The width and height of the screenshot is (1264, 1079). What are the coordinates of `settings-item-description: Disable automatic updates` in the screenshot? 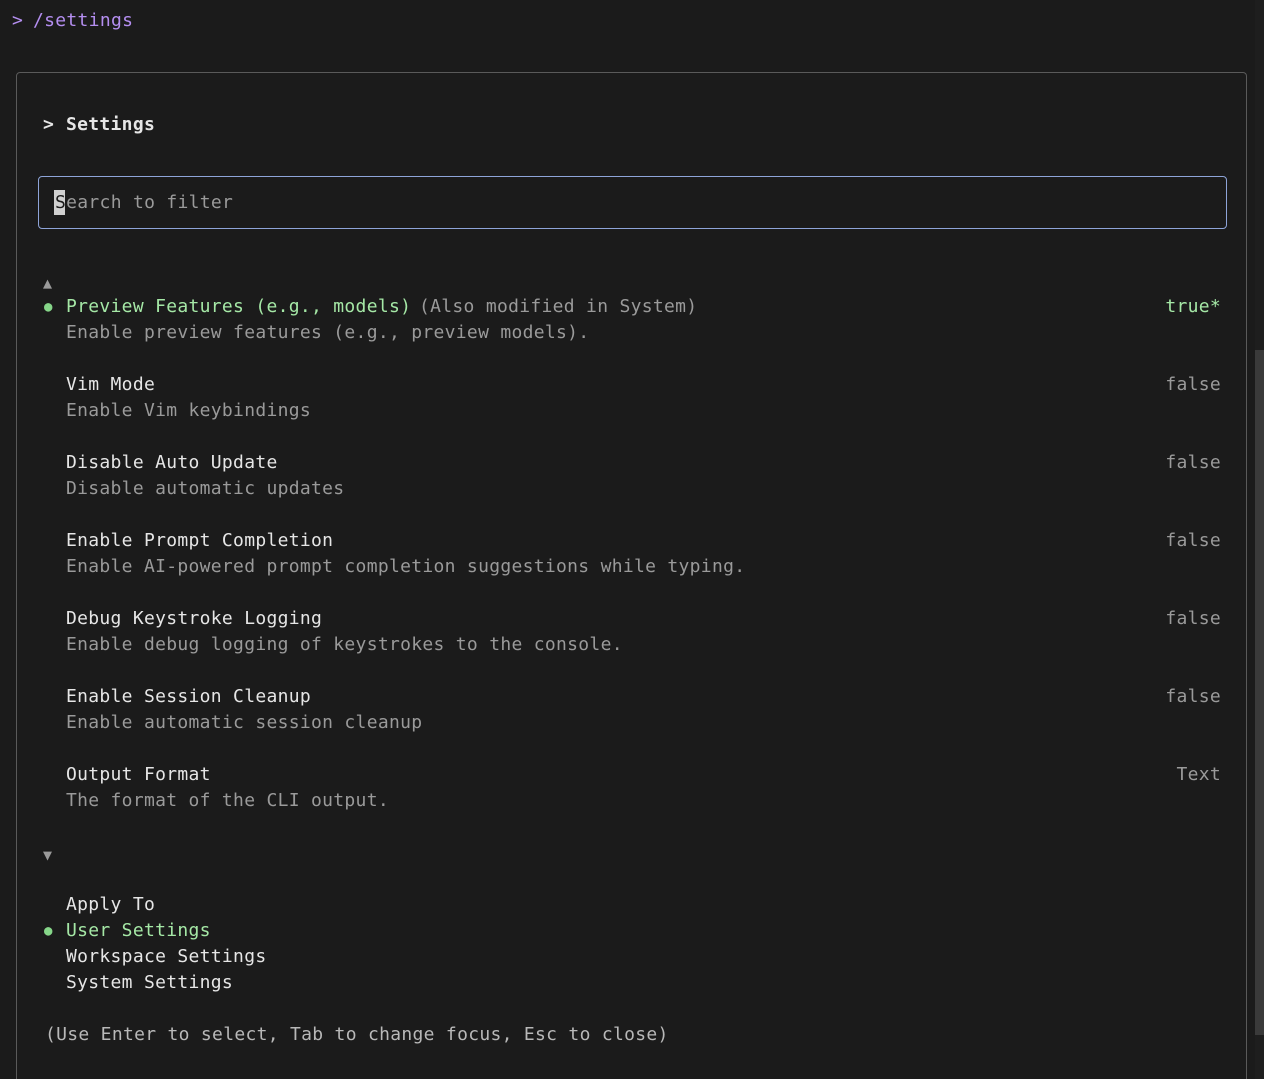 It's located at (205, 488).